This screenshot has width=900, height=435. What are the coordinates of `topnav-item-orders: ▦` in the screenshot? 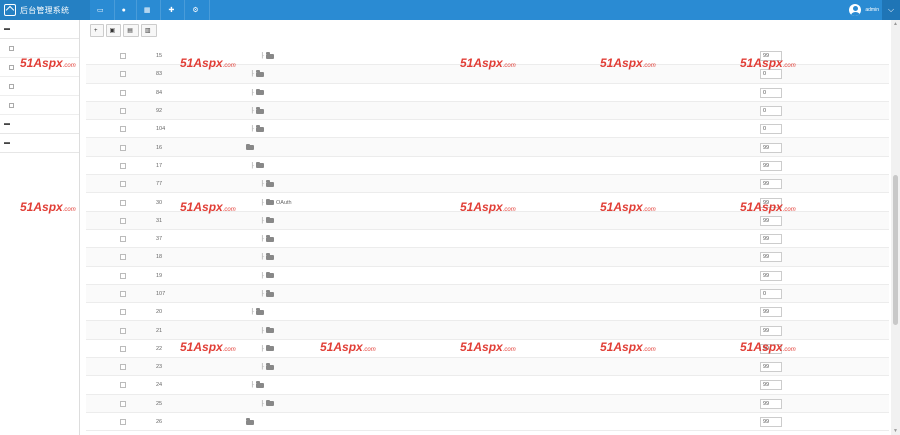 It's located at (149, 10).